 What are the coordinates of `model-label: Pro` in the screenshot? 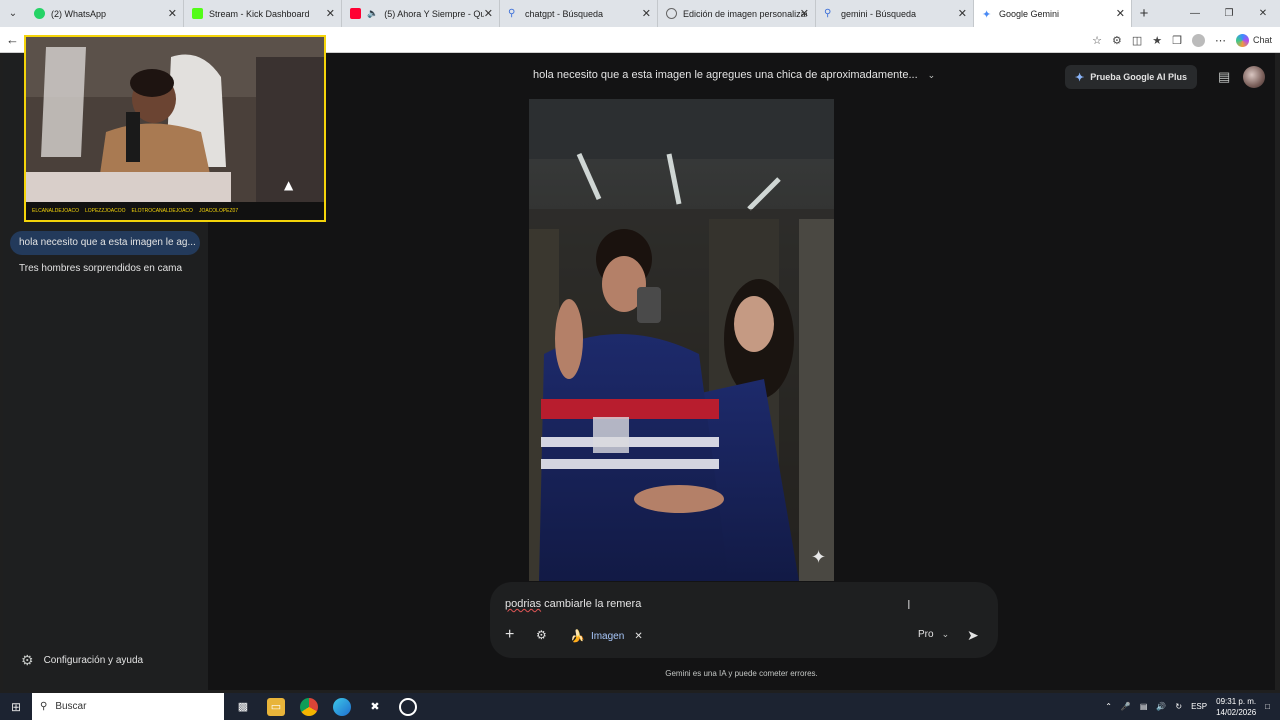 It's located at (926, 634).